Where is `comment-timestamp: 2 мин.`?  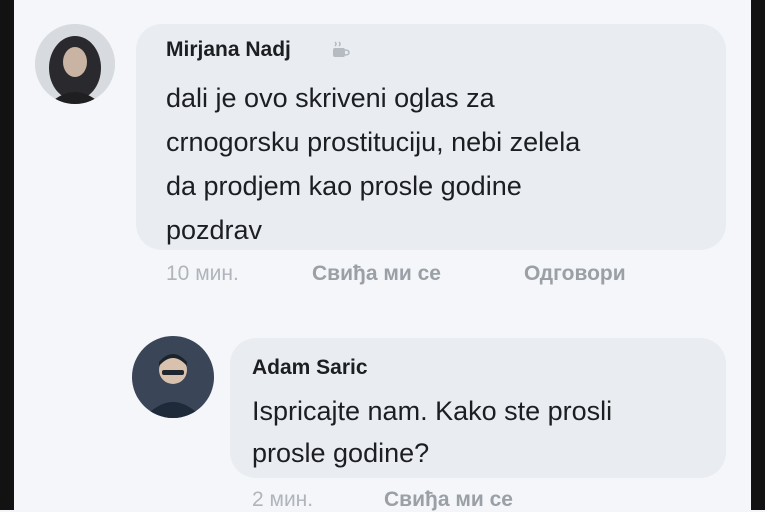 comment-timestamp: 2 мин. is located at coordinates (283, 499).